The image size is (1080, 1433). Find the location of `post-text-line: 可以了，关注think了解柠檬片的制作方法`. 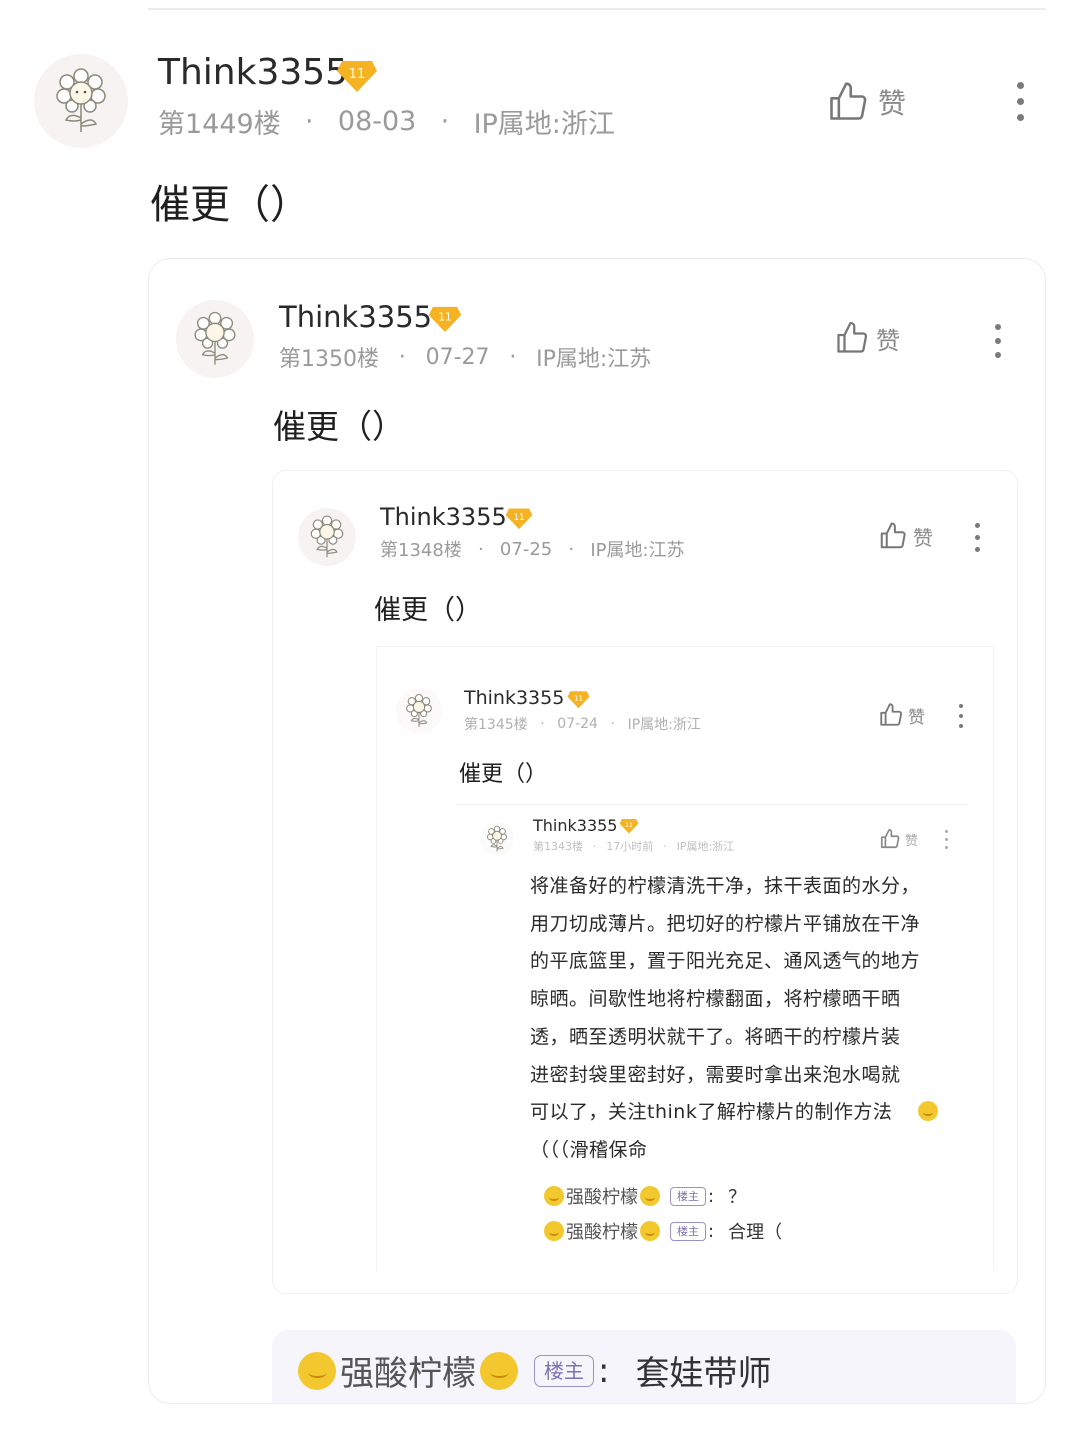

post-text-line: 可以了，关注think了解柠檬片的制作方法 is located at coordinates (711, 1112).